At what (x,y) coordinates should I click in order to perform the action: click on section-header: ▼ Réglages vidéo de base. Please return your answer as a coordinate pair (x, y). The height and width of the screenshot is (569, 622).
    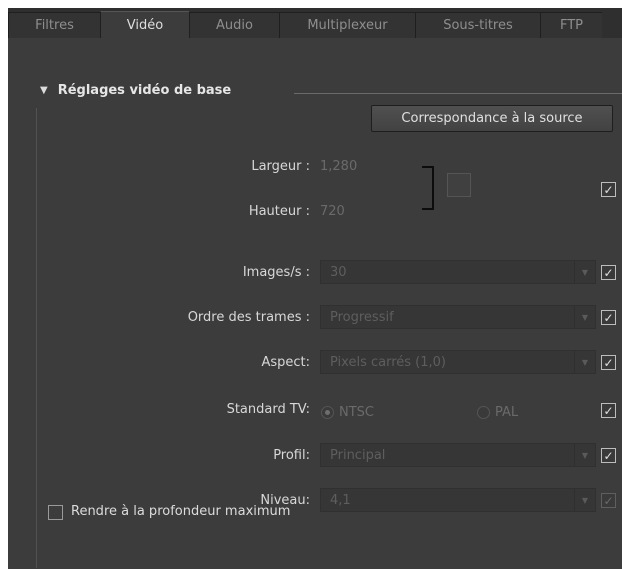
    Looking at the image, I should click on (135, 90).